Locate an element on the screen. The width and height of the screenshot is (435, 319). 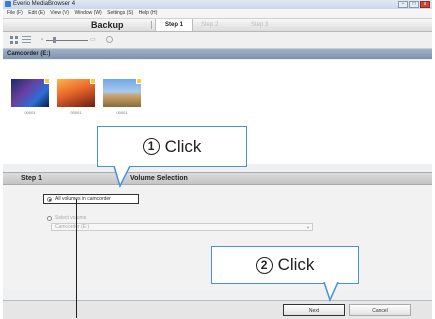
step-section-label: Step 1 is located at coordinates (32, 178).